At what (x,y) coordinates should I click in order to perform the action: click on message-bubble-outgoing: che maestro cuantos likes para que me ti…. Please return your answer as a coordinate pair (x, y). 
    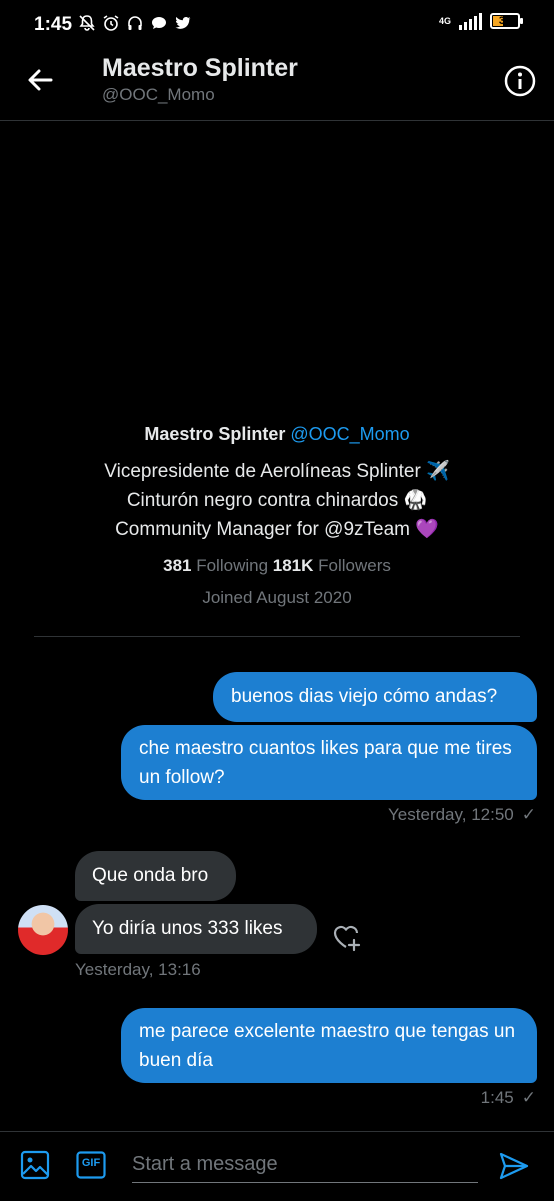
    Looking at the image, I should click on (329, 762).